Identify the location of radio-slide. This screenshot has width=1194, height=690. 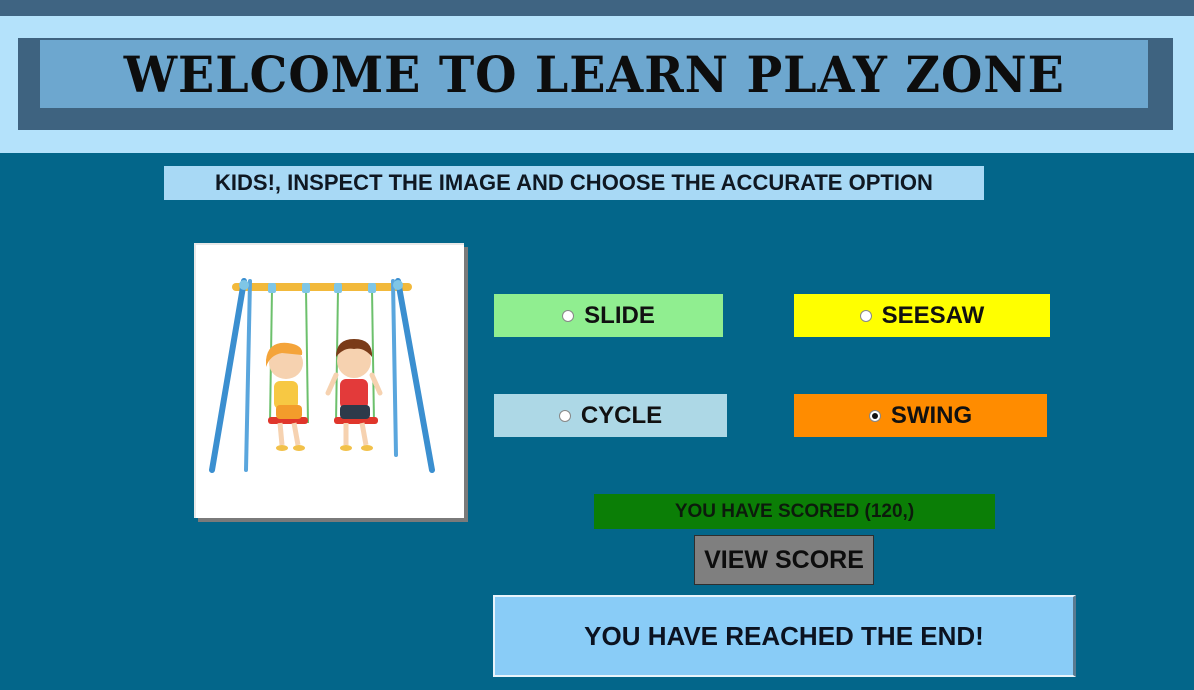
(568, 315).